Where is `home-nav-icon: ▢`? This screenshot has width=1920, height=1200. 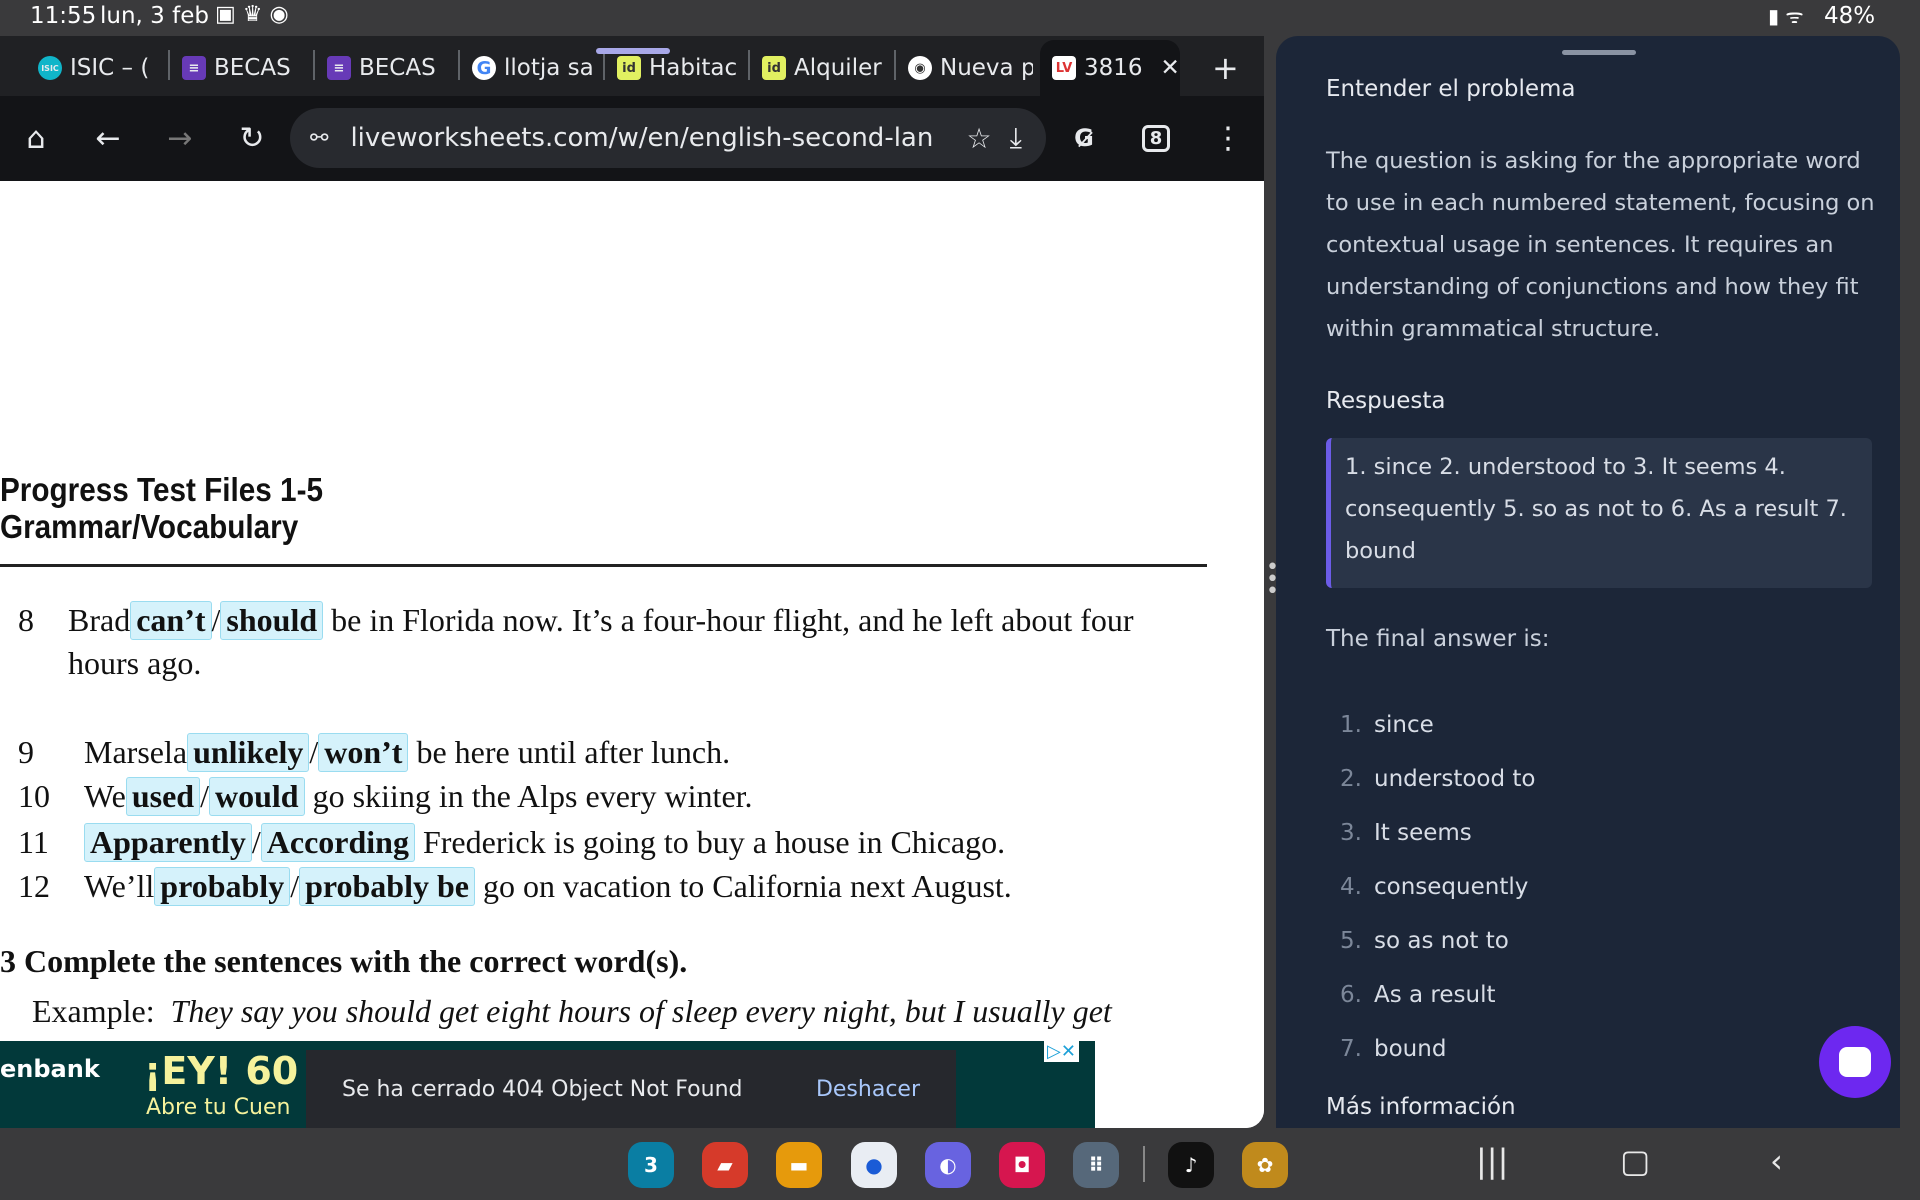
home-nav-icon: ▢ is located at coordinates (1635, 1161).